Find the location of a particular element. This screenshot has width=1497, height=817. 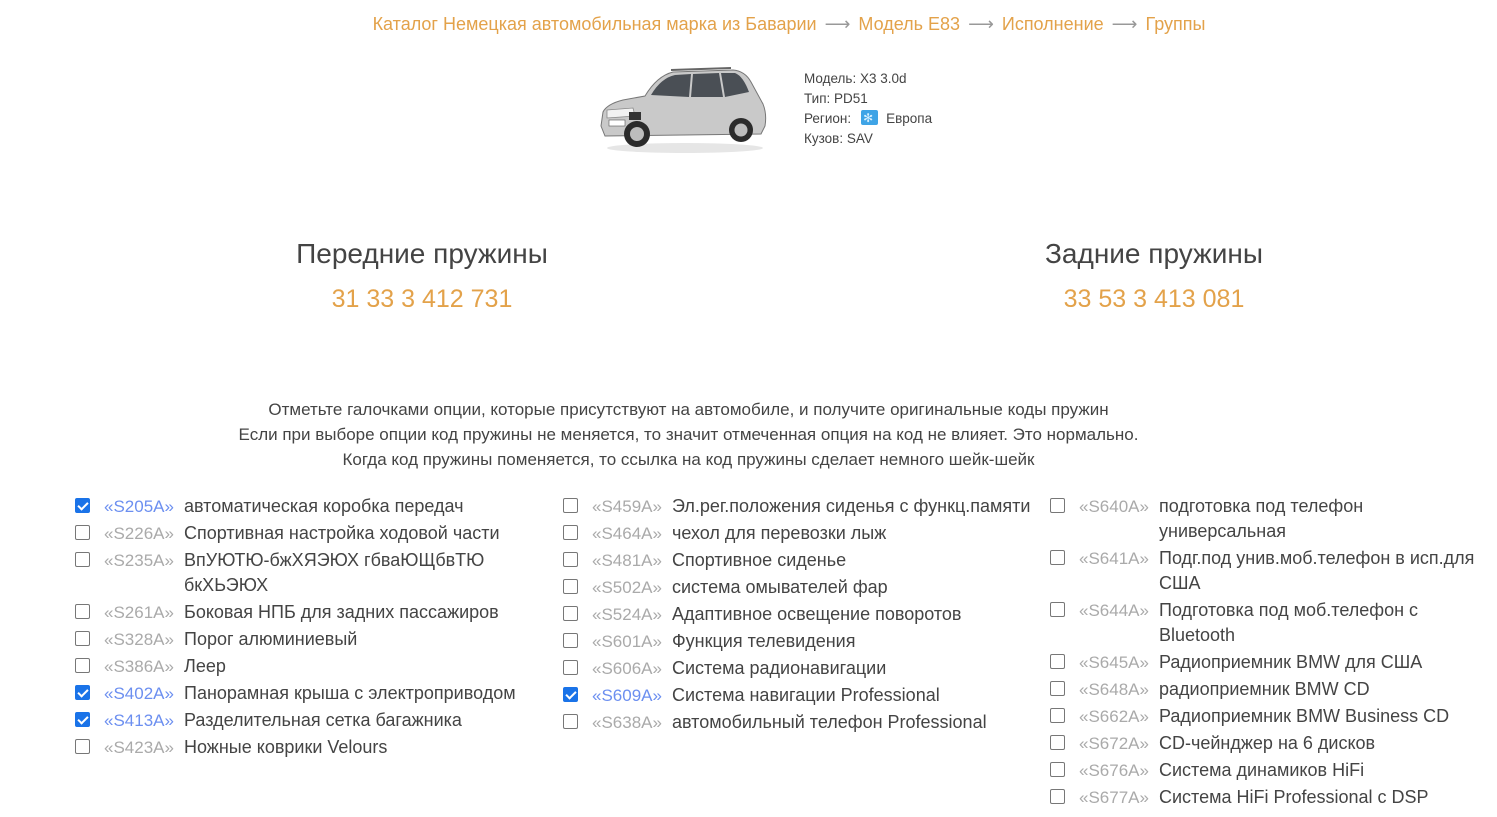

option-row: «S413A» Разделительная сетка багажника is located at coordinates (315, 720).